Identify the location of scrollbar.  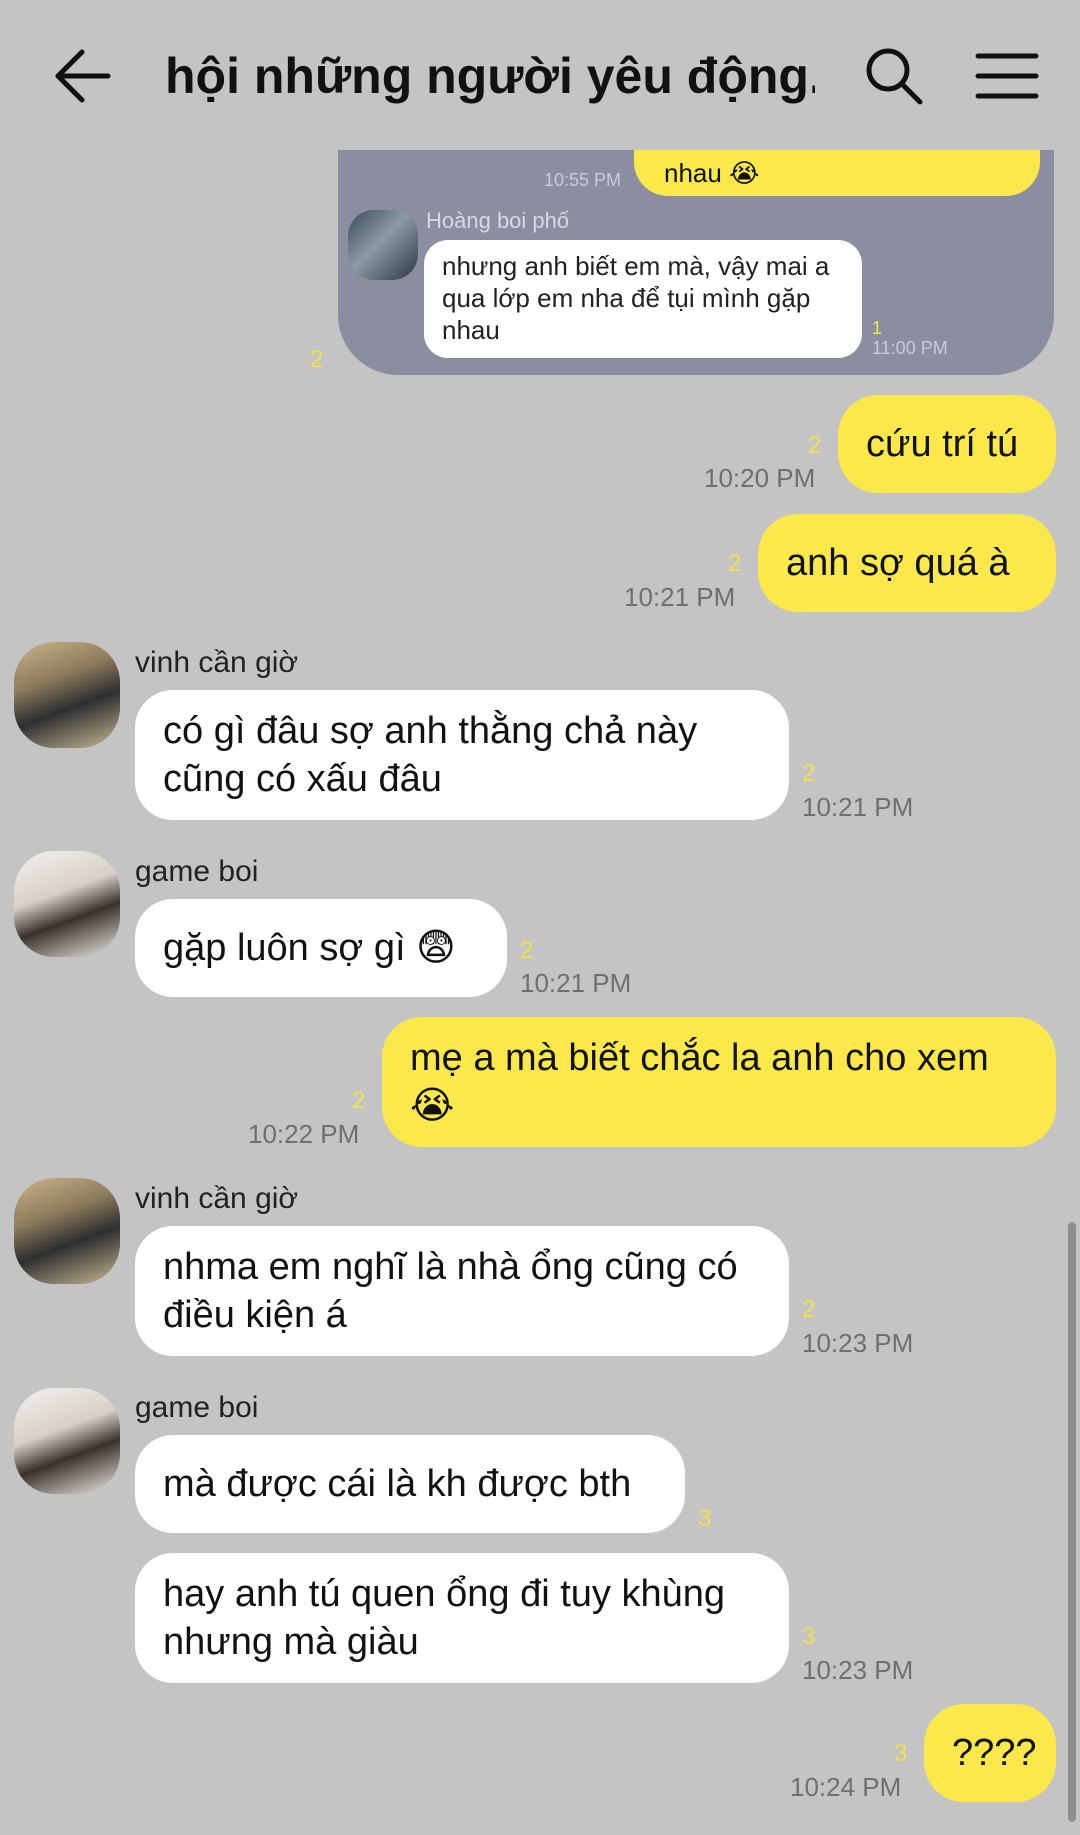
(1072, 1522).